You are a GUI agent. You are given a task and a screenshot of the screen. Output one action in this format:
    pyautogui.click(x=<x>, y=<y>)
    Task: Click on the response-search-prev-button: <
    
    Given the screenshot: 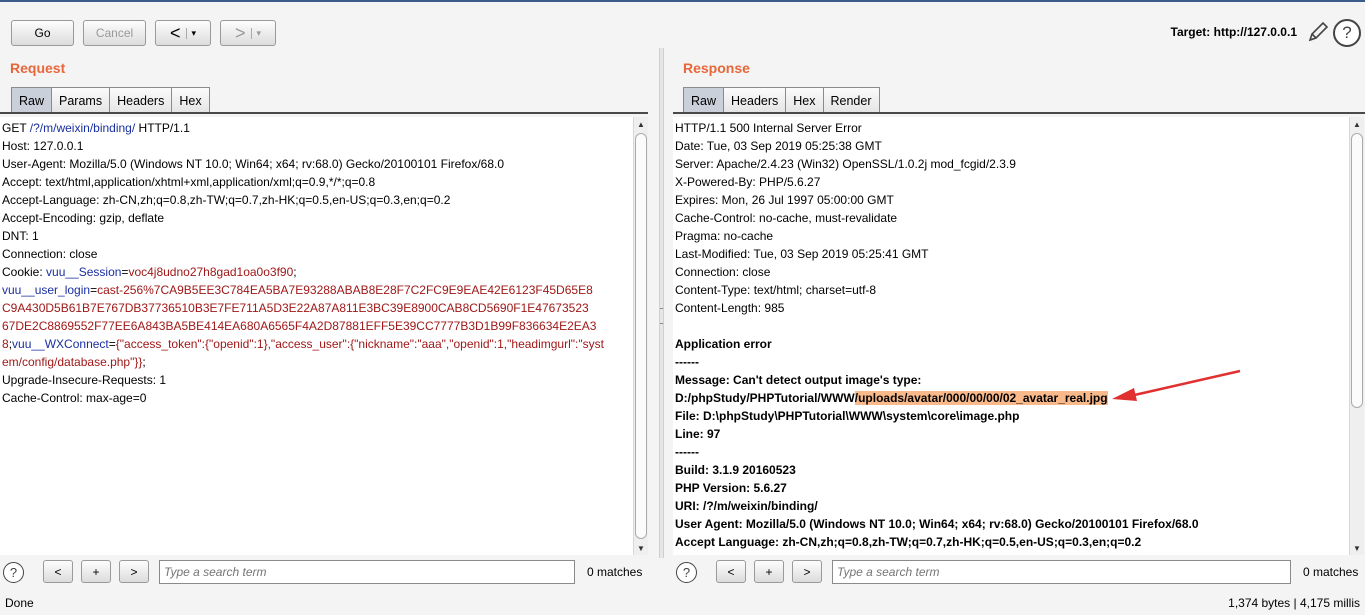 What is the action you would take?
    pyautogui.click(x=731, y=571)
    